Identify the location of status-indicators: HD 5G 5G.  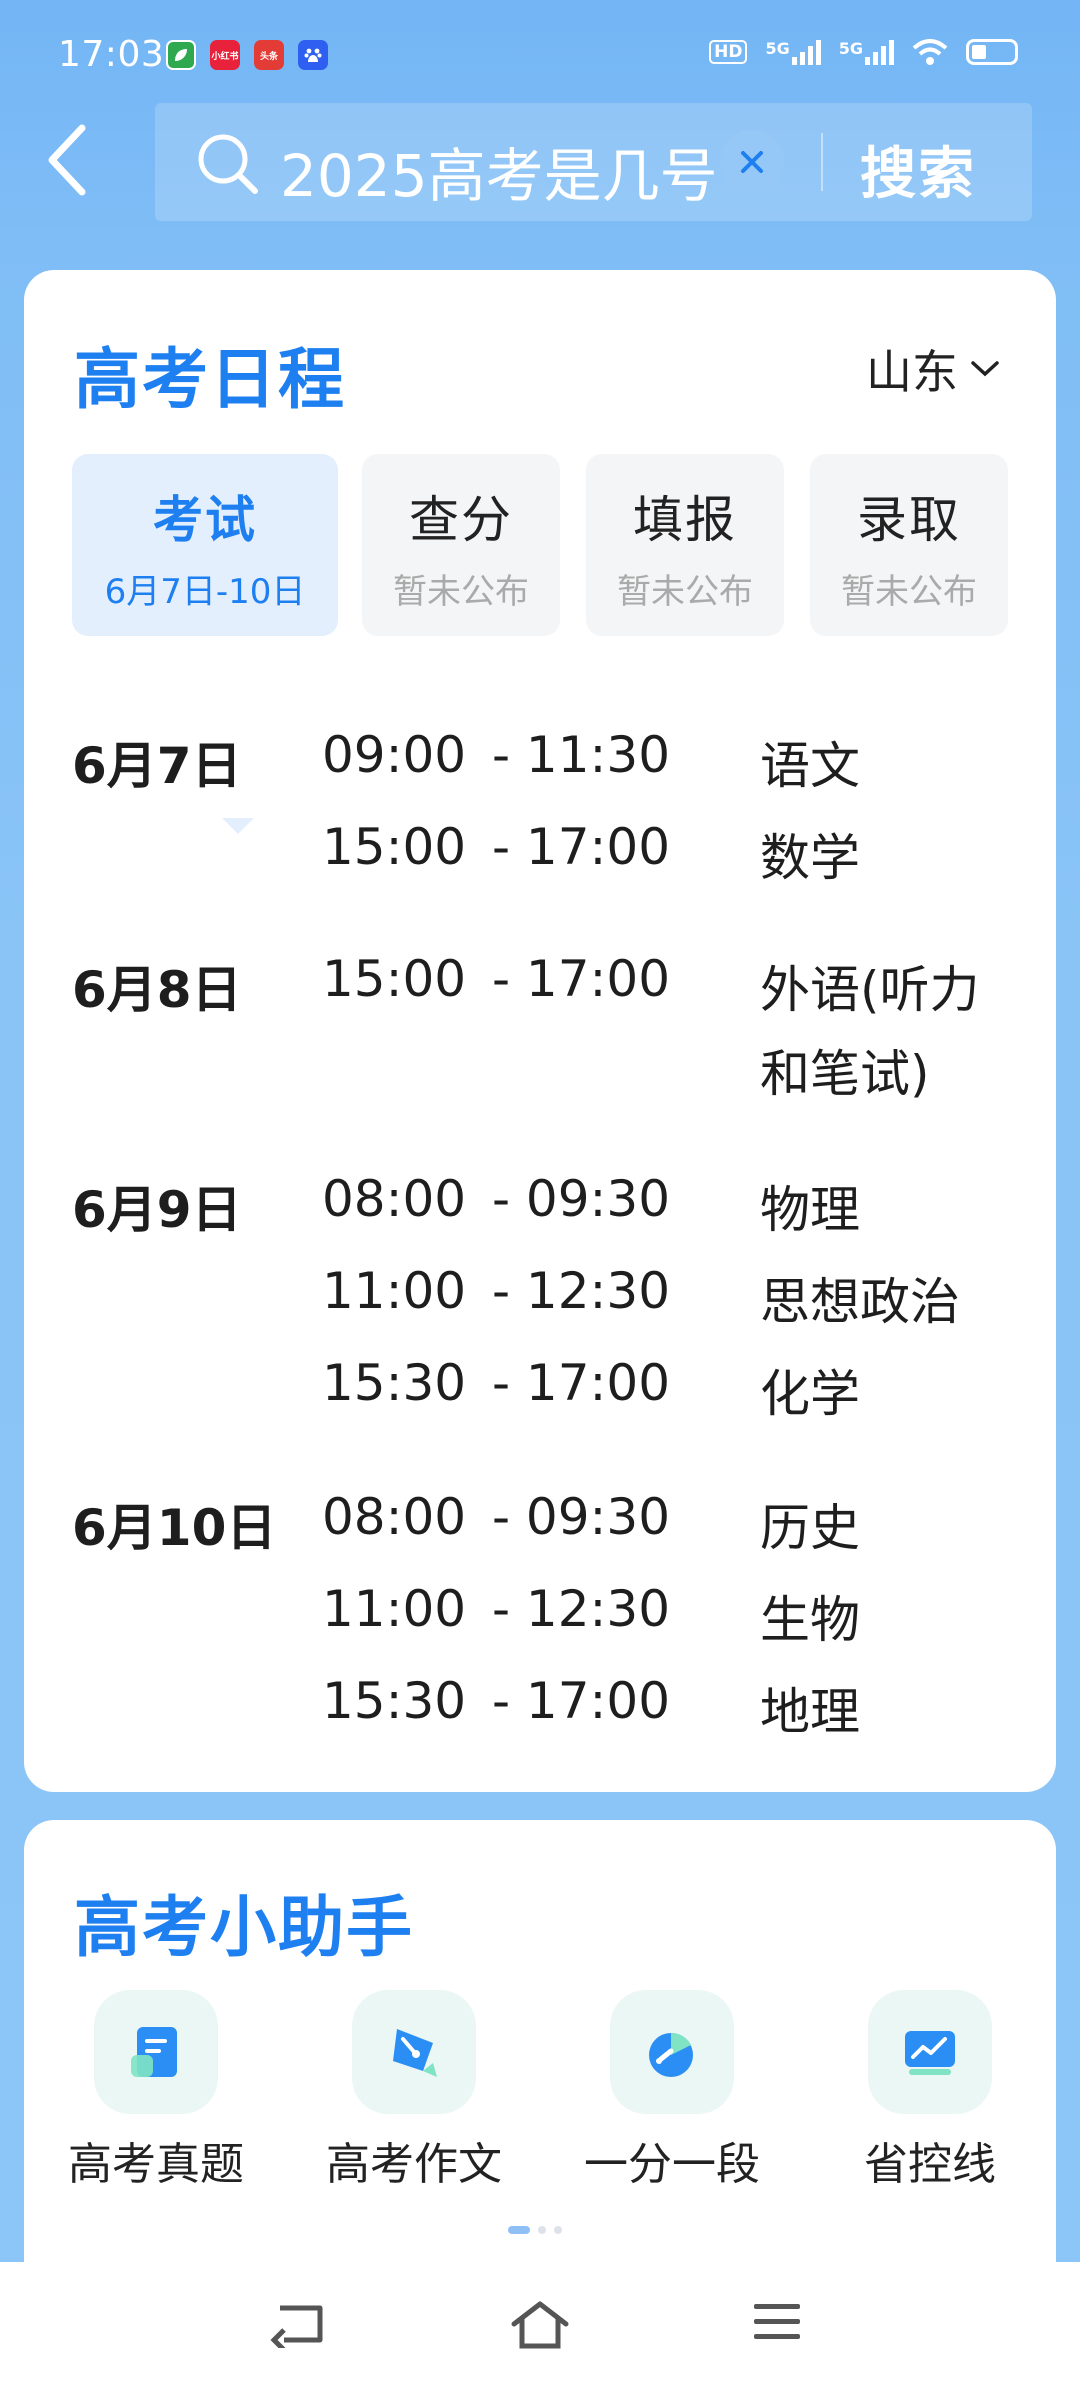
(863, 52).